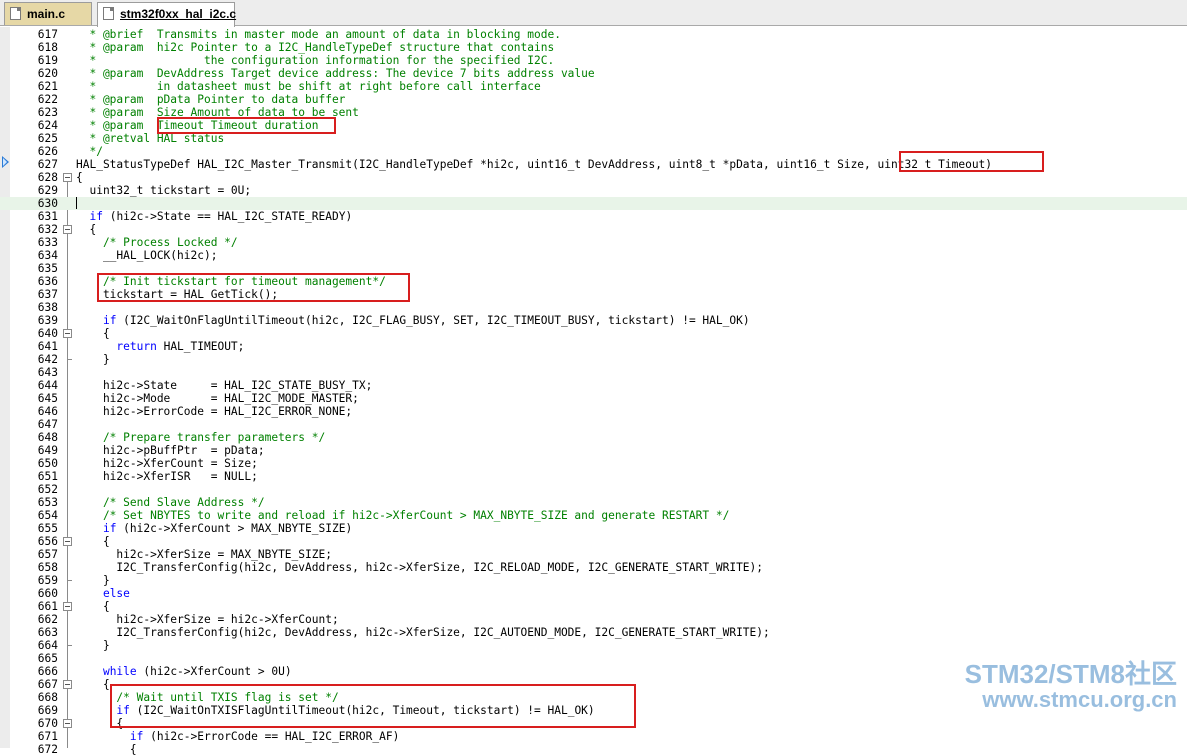 The height and width of the screenshot is (756, 1187). What do you see at coordinates (593, 476) in the screenshot?
I see `code-line: 651 hi2c->XferISR = NULL;` at bounding box center [593, 476].